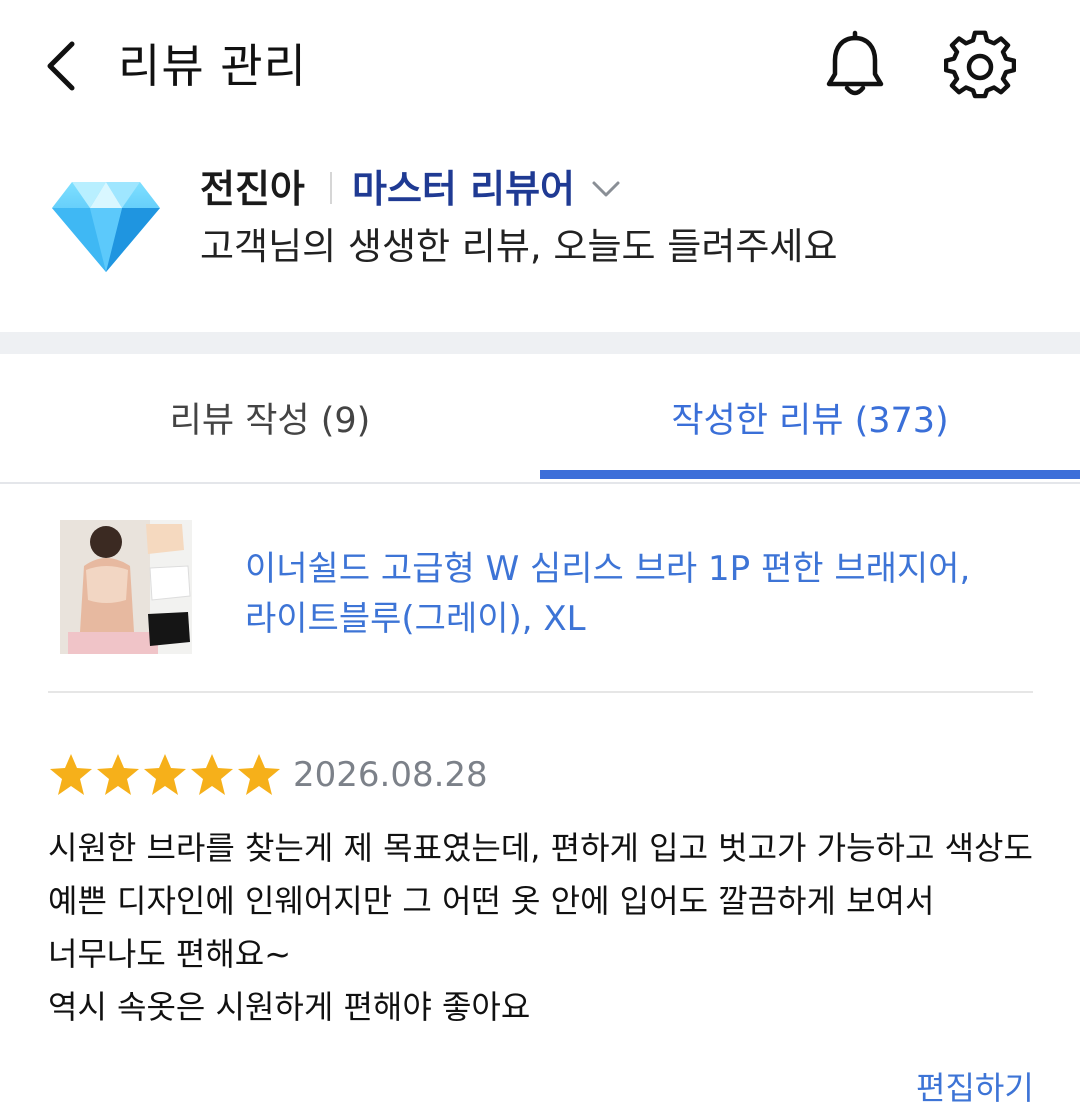  What do you see at coordinates (331, 188) in the screenshot?
I see `name-separator` at bounding box center [331, 188].